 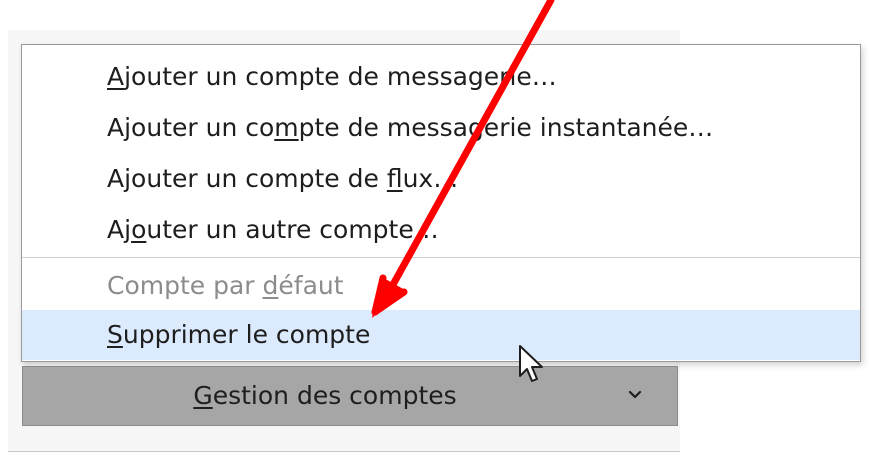 What do you see at coordinates (270, 285) in the screenshot?
I see `menu-item-accesskey: d` at bounding box center [270, 285].